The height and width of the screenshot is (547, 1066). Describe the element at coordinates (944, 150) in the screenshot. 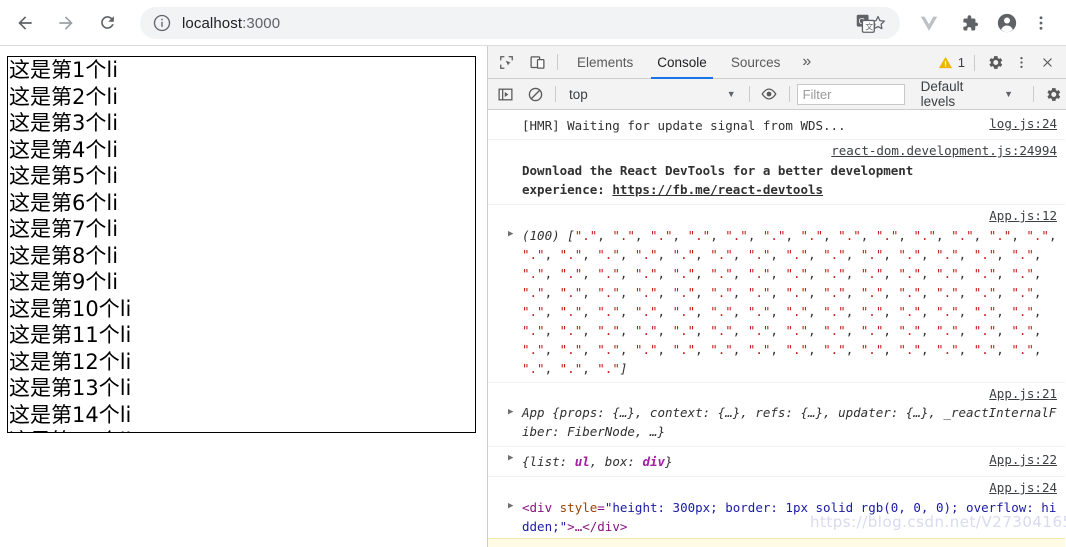

I see `source-link: react-dom.development.js:24994` at that location.